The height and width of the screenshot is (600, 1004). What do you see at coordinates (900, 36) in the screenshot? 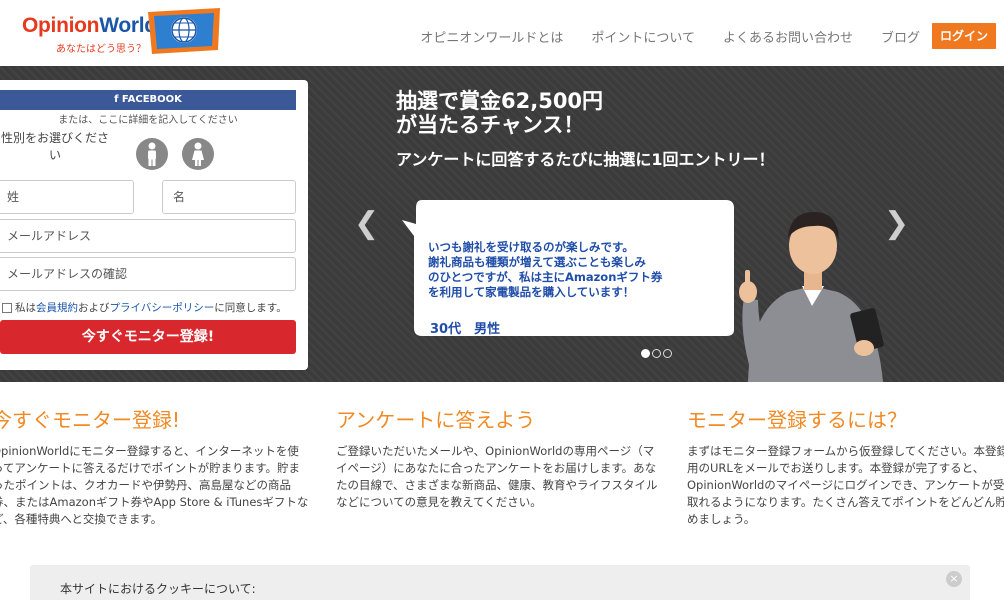
I see `nav-blog: ブログ` at bounding box center [900, 36].